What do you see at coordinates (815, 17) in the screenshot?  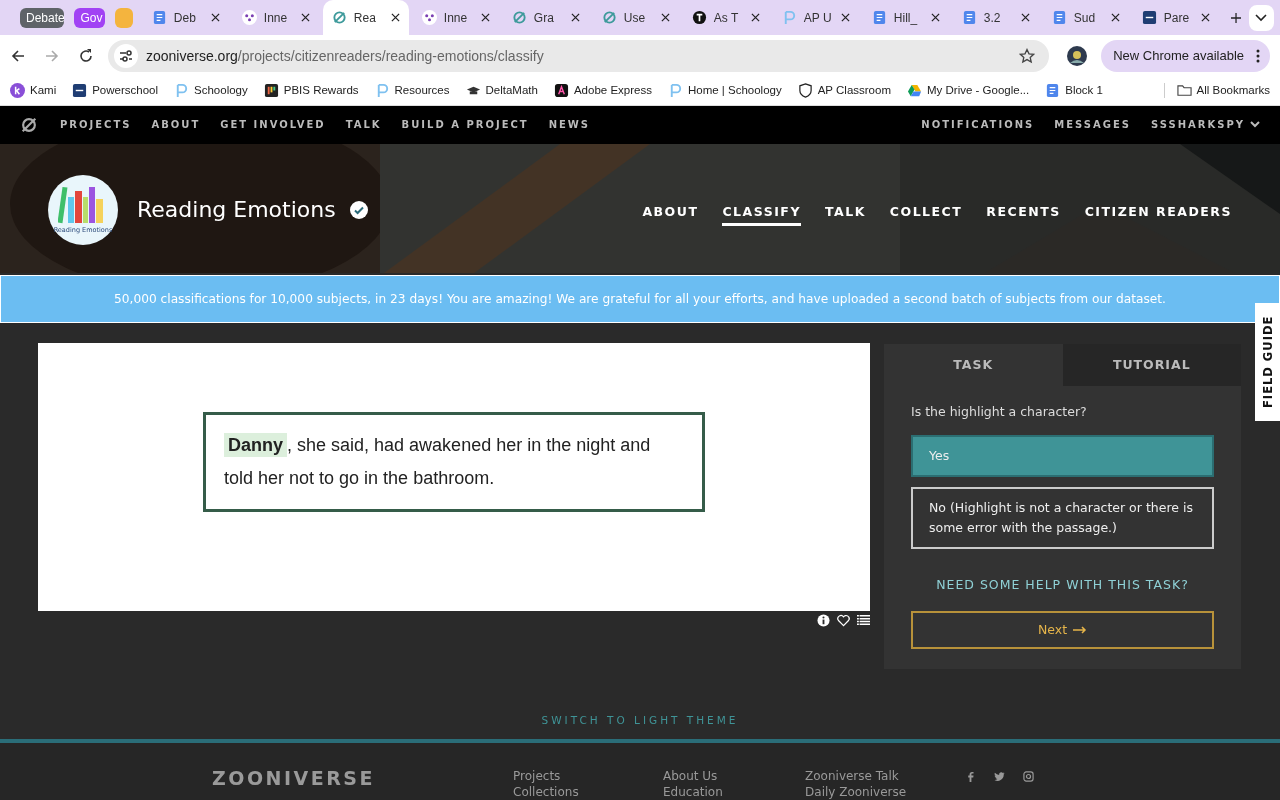 I see `browser-tab: AP U` at bounding box center [815, 17].